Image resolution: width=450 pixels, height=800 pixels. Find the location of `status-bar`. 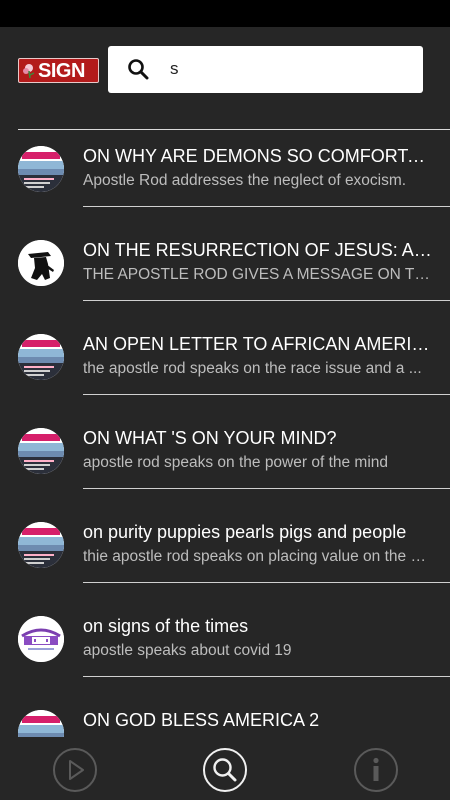

status-bar is located at coordinates (225, 13).